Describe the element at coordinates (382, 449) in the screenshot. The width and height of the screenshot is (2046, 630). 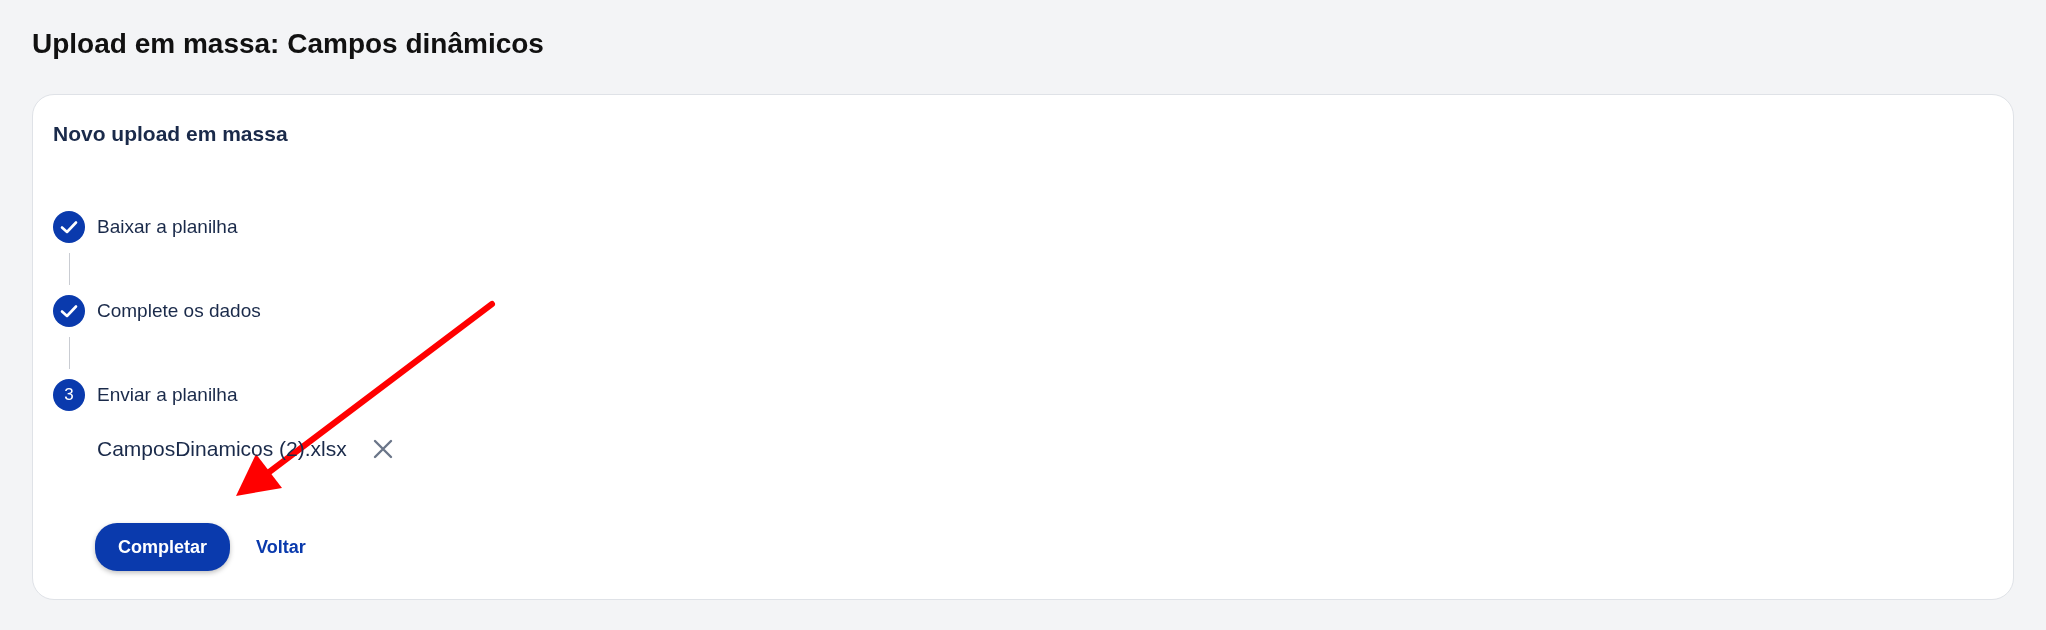
I see `close-icon` at that location.